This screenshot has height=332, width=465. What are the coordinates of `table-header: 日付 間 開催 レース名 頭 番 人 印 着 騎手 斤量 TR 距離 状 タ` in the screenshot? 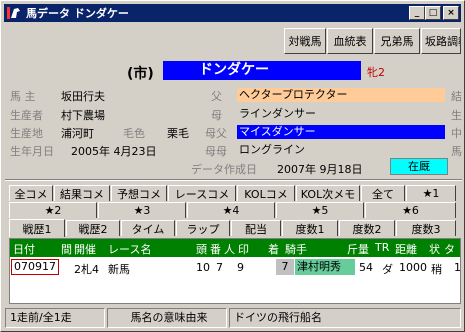 It's located at (235, 248).